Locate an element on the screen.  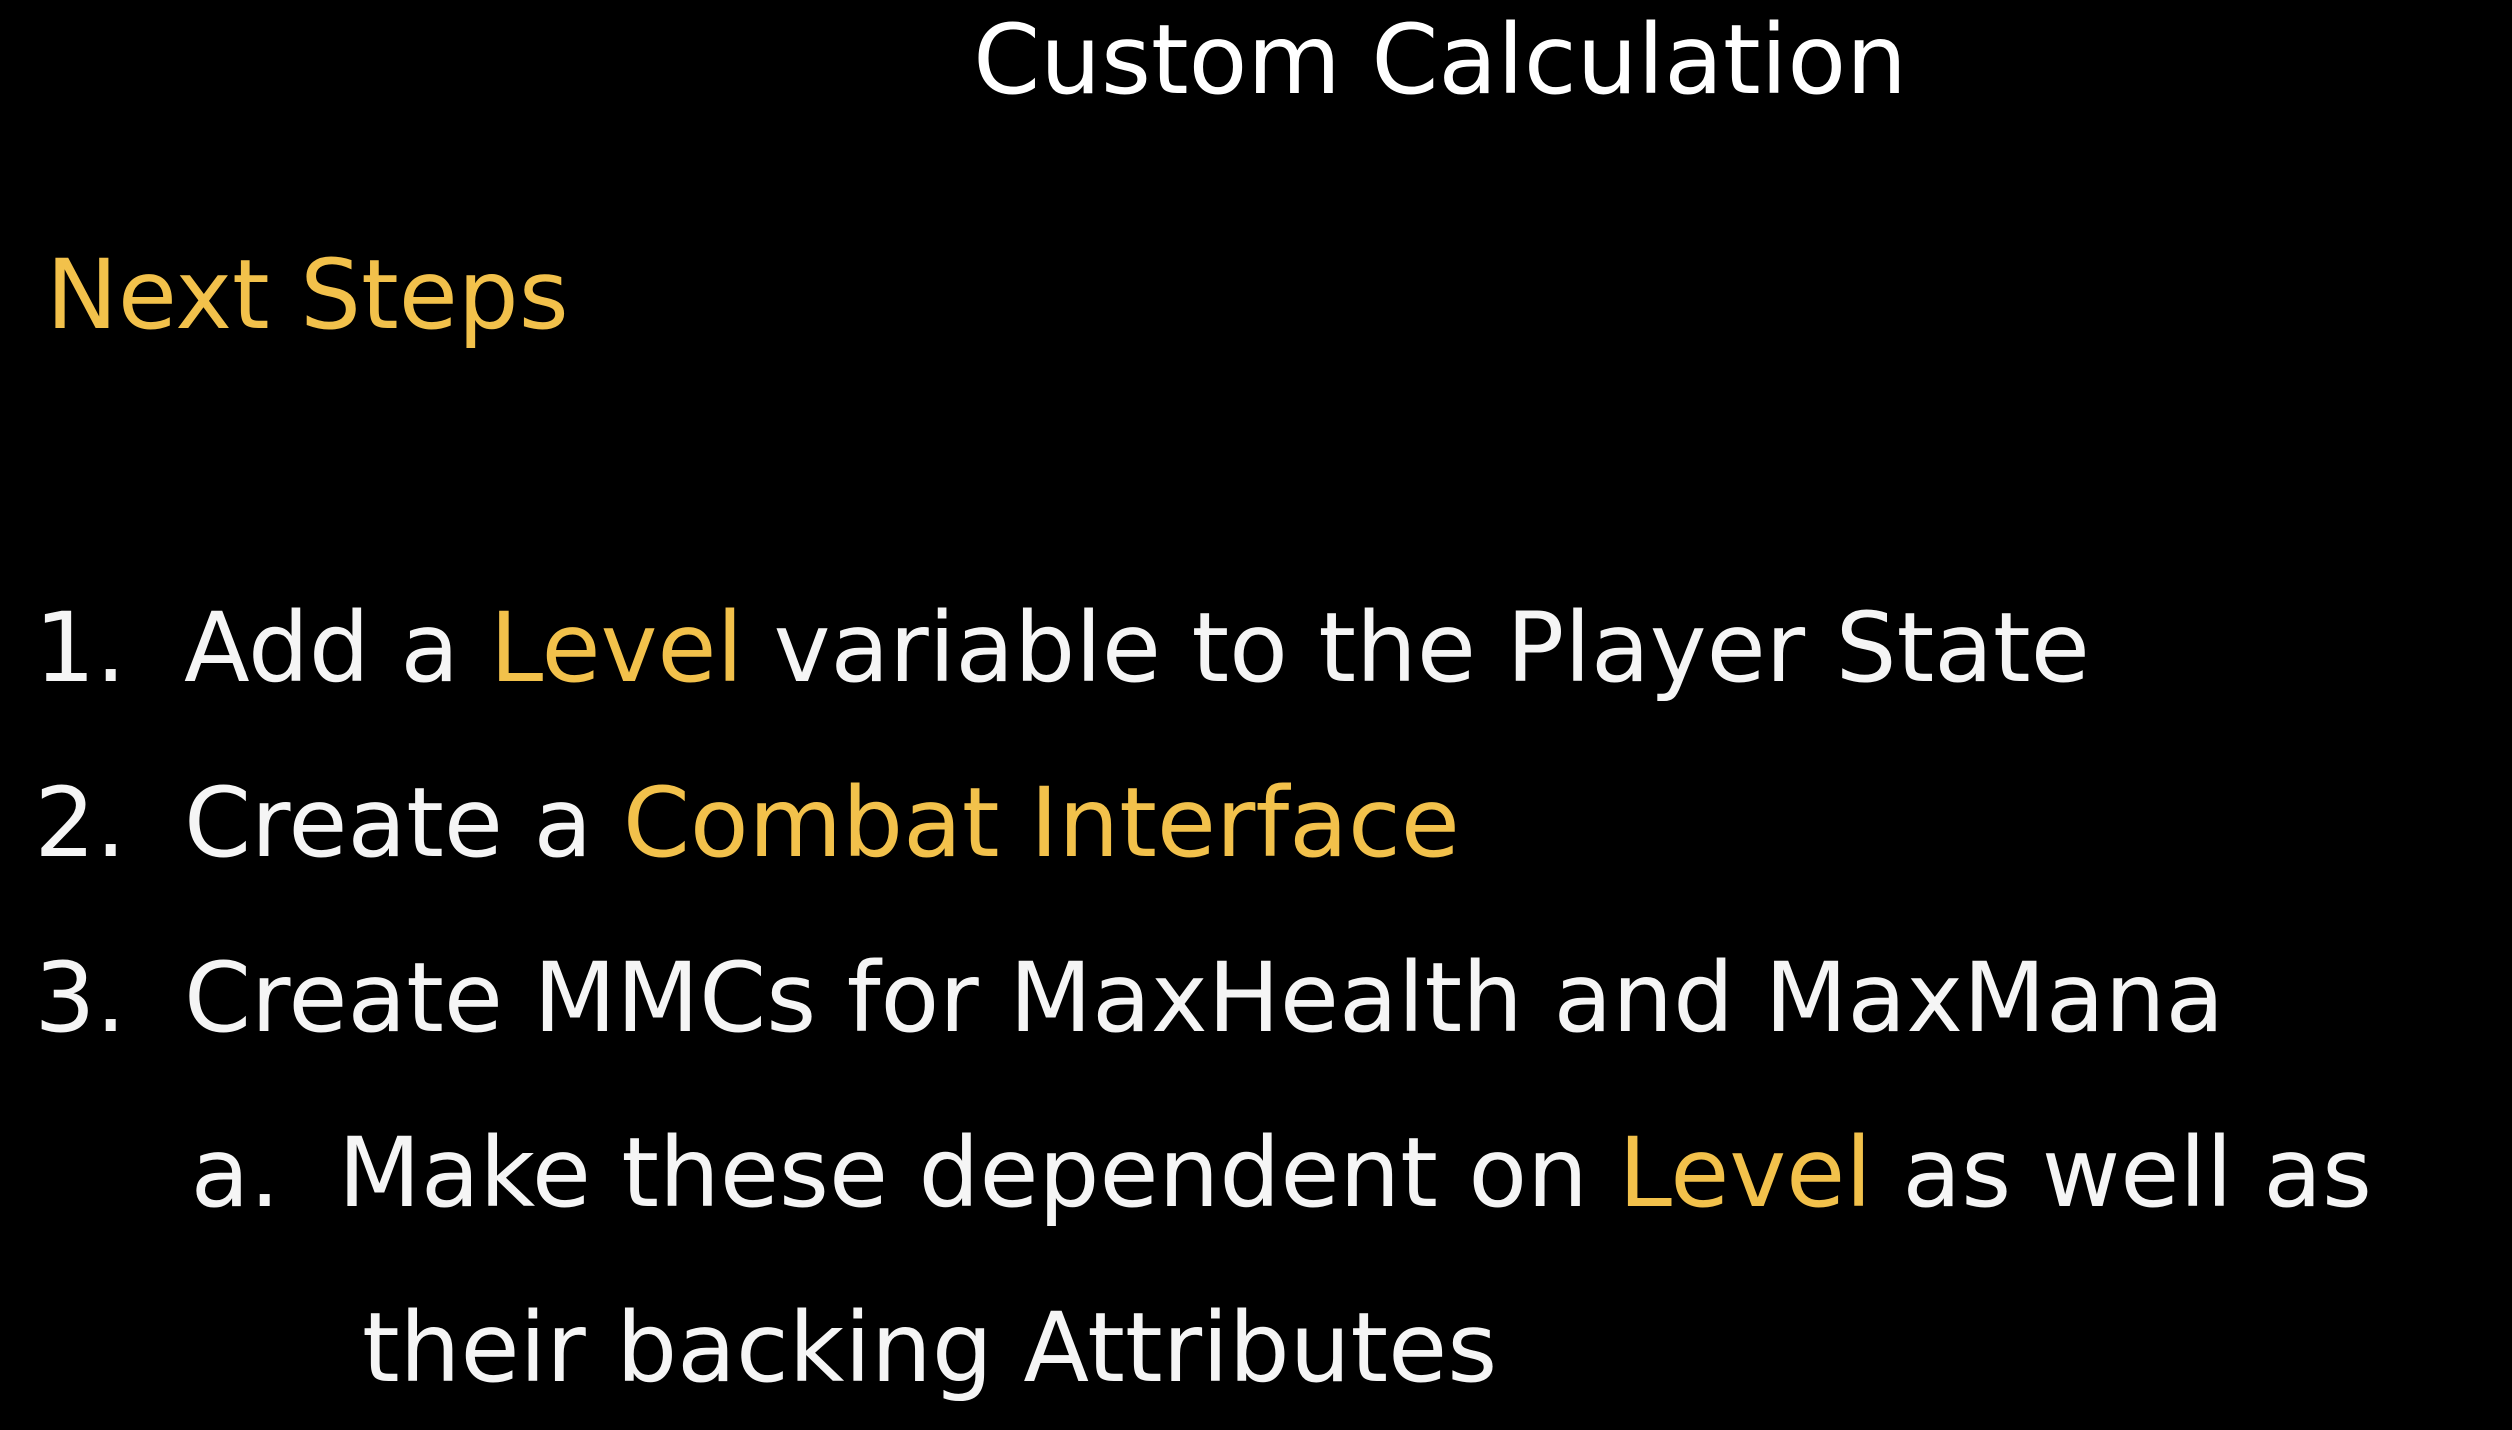
step-text-part: Create a is located at coordinates (403, 823).